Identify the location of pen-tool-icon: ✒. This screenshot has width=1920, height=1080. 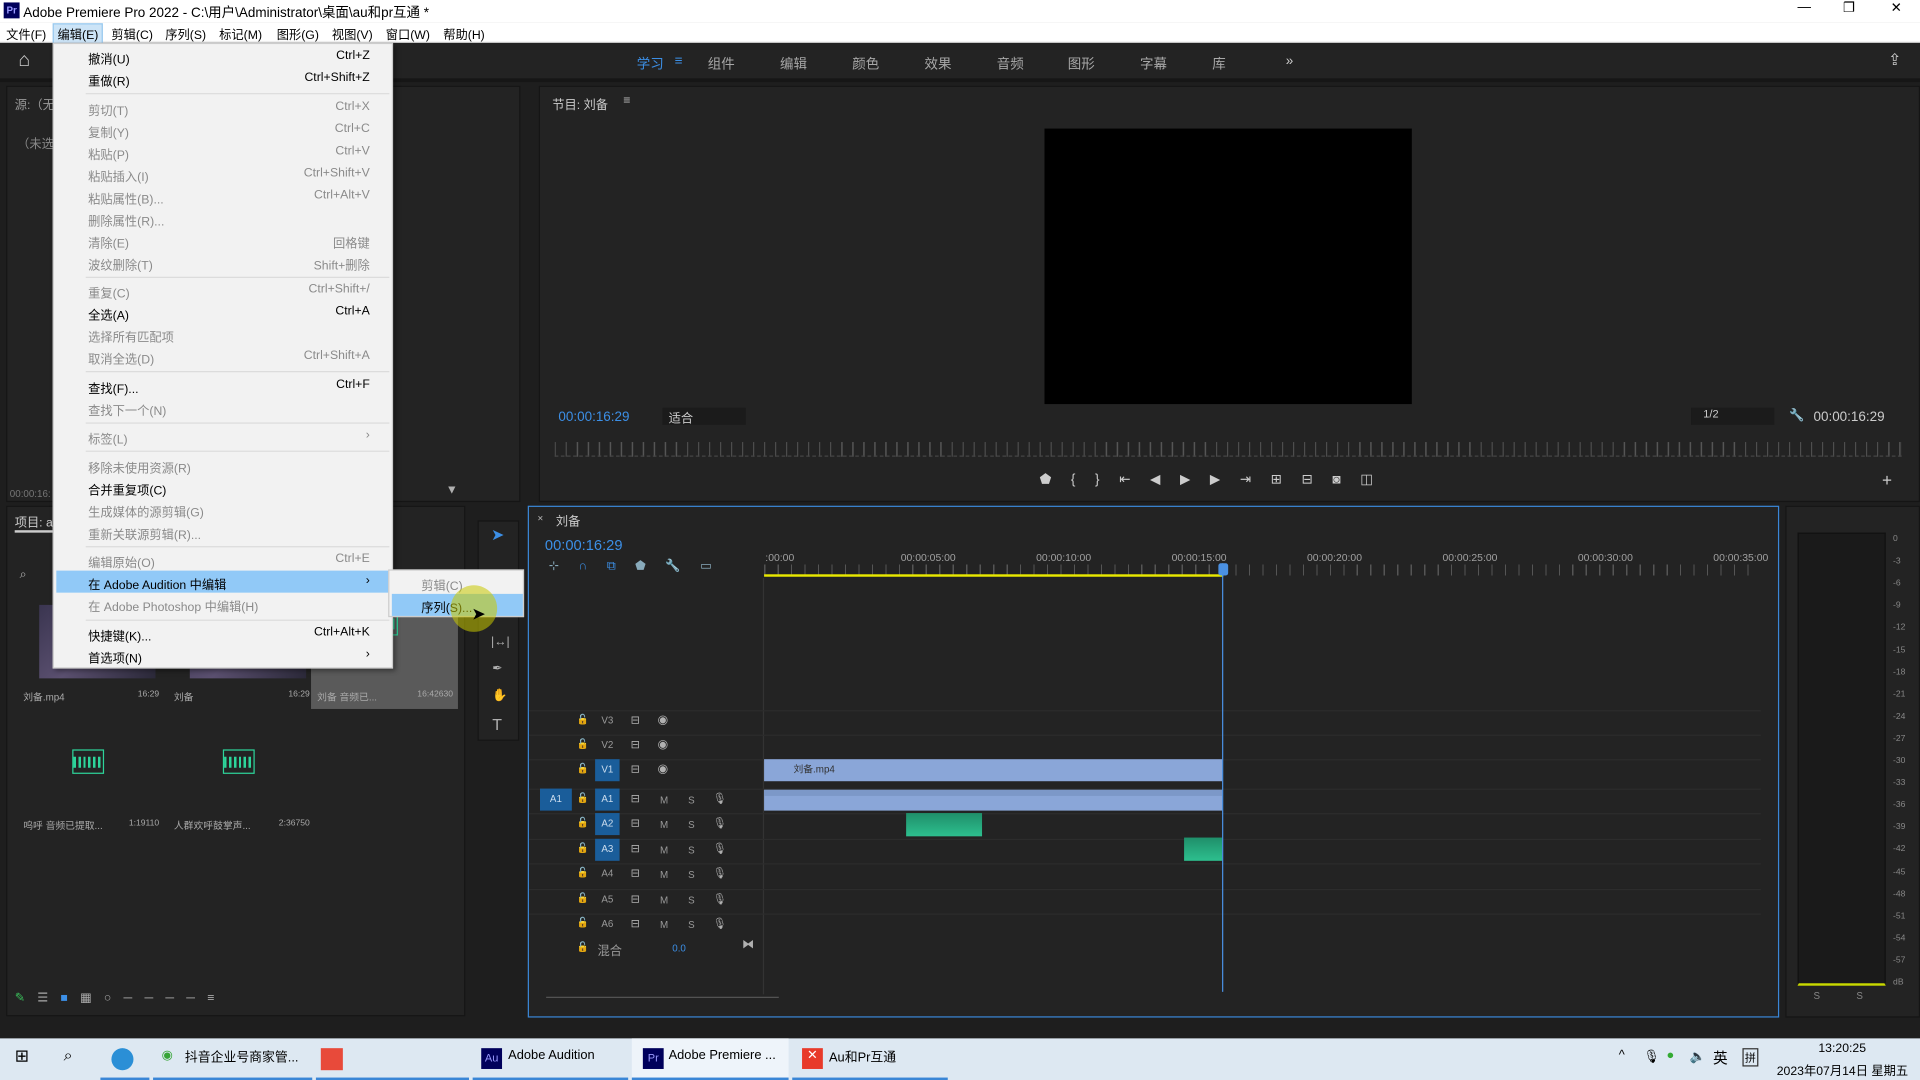
(497, 668).